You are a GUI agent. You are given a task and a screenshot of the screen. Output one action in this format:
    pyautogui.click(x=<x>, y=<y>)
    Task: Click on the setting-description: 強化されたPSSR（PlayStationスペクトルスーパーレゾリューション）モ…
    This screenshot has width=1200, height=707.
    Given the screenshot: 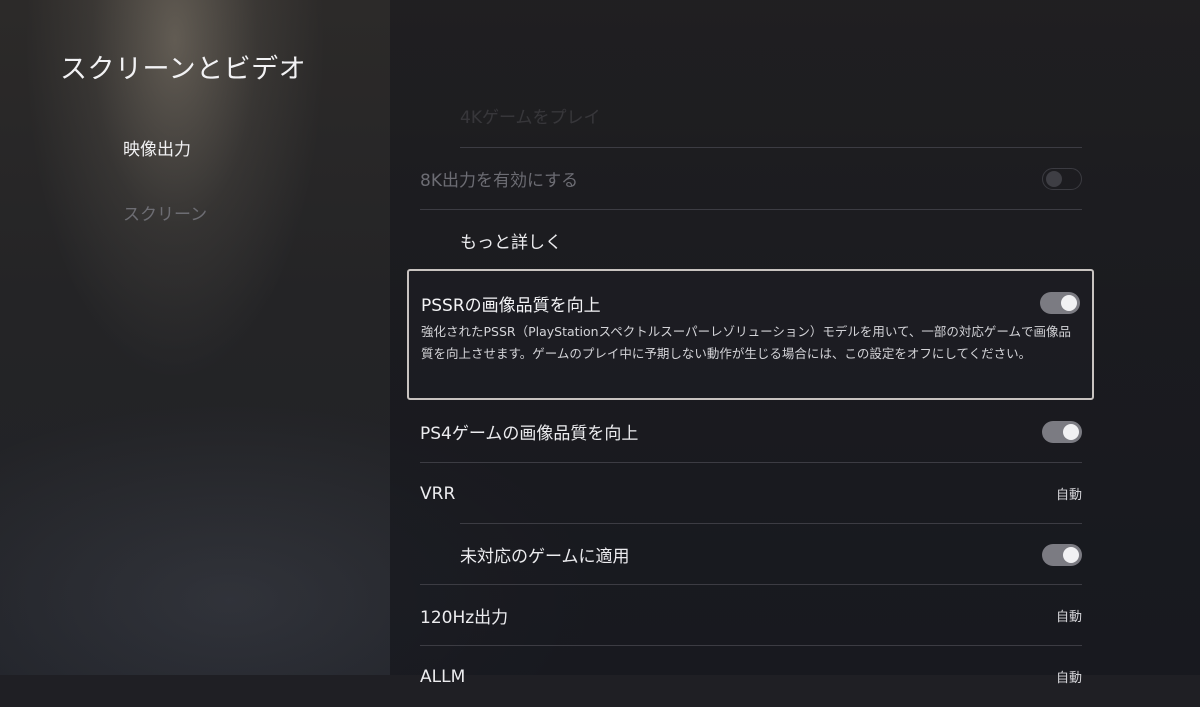 What is the action you would take?
    pyautogui.click(x=746, y=342)
    